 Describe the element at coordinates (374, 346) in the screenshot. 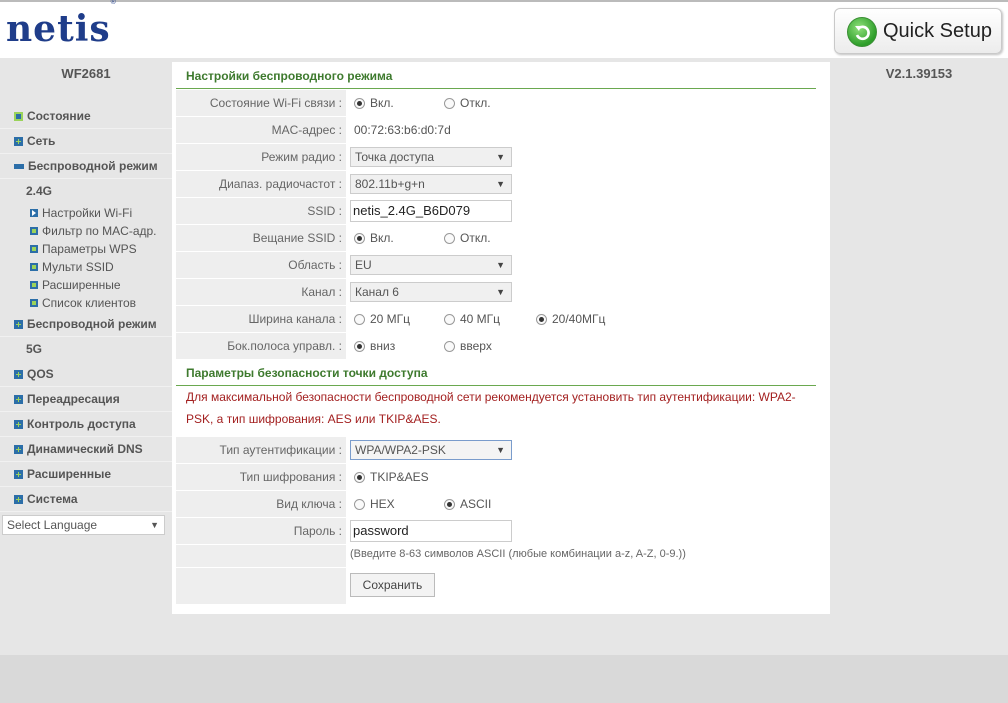

I see `sideband-down-radio: вниз` at that location.